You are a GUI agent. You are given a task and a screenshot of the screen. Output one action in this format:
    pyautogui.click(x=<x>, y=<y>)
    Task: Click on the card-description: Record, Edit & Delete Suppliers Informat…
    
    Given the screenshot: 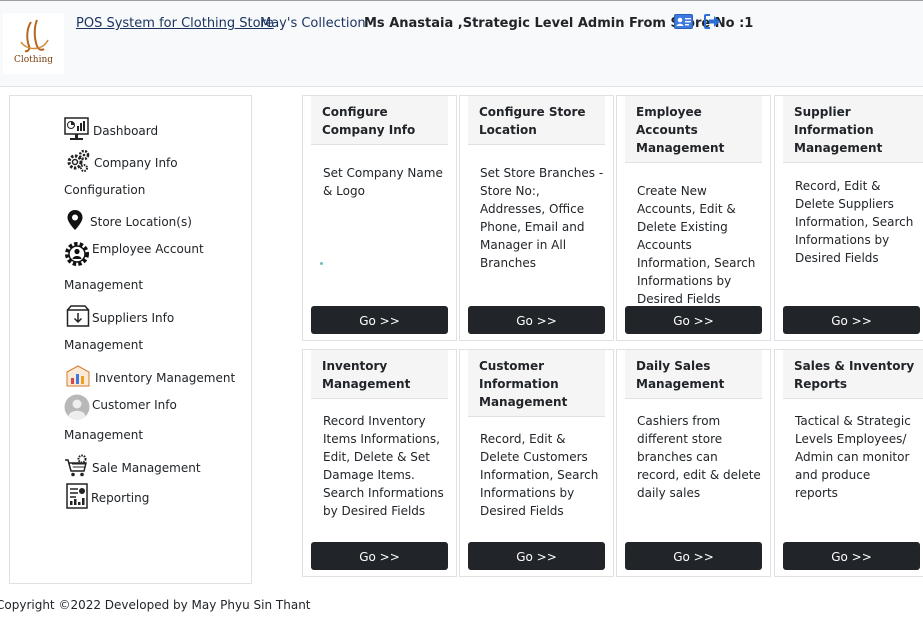 What is the action you would take?
    pyautogui.click(x=854, y=222)
    